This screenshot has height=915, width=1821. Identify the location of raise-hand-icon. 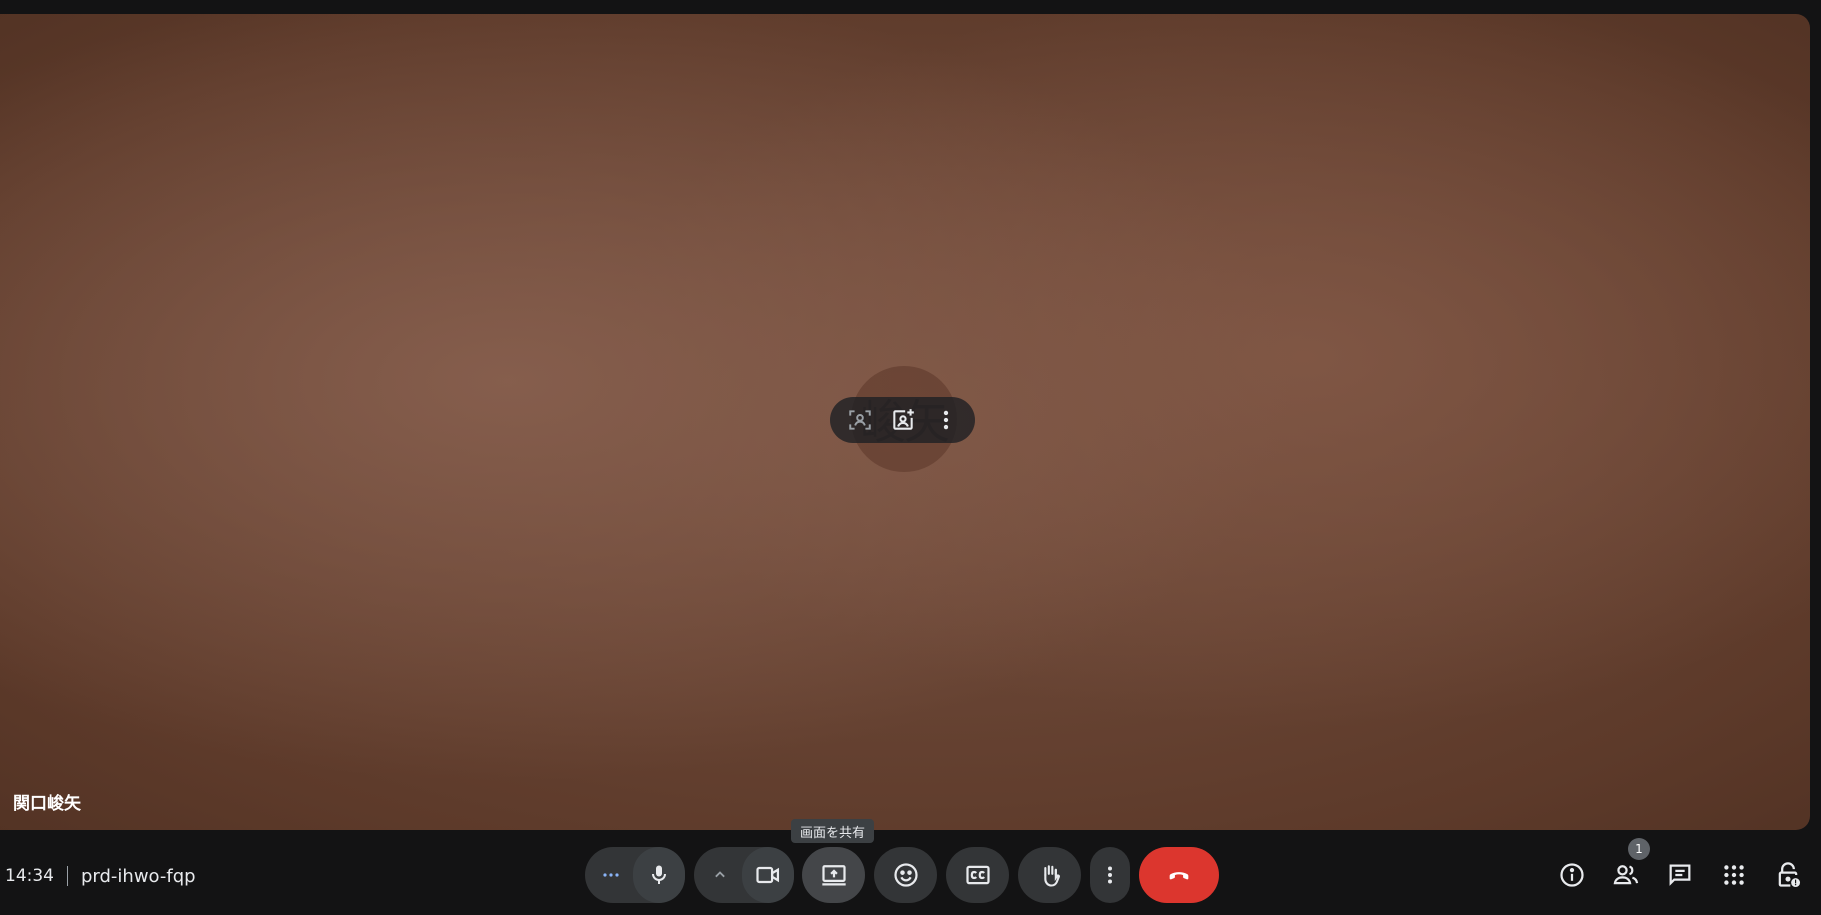
(1050, 875).